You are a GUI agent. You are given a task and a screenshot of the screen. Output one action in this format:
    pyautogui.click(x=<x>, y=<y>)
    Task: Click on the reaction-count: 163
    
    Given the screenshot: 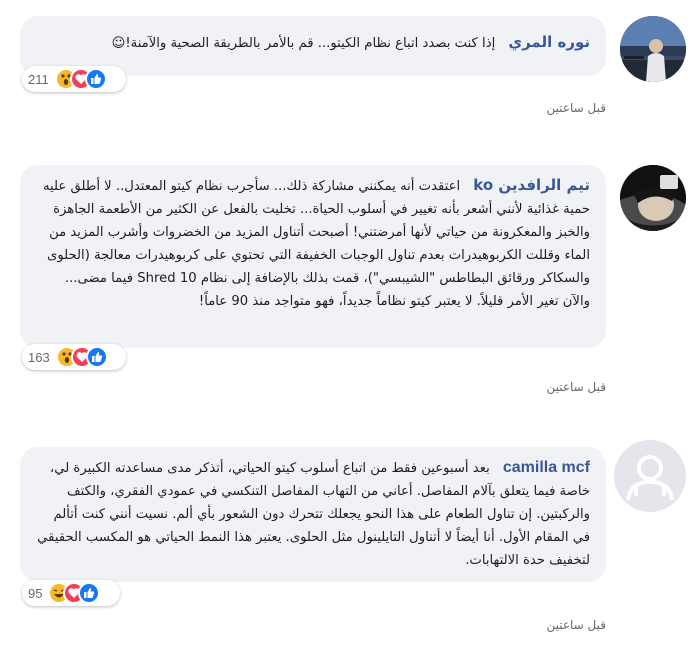 What is the action you would take?
    pyautogui.click(x=39, y=357)
    